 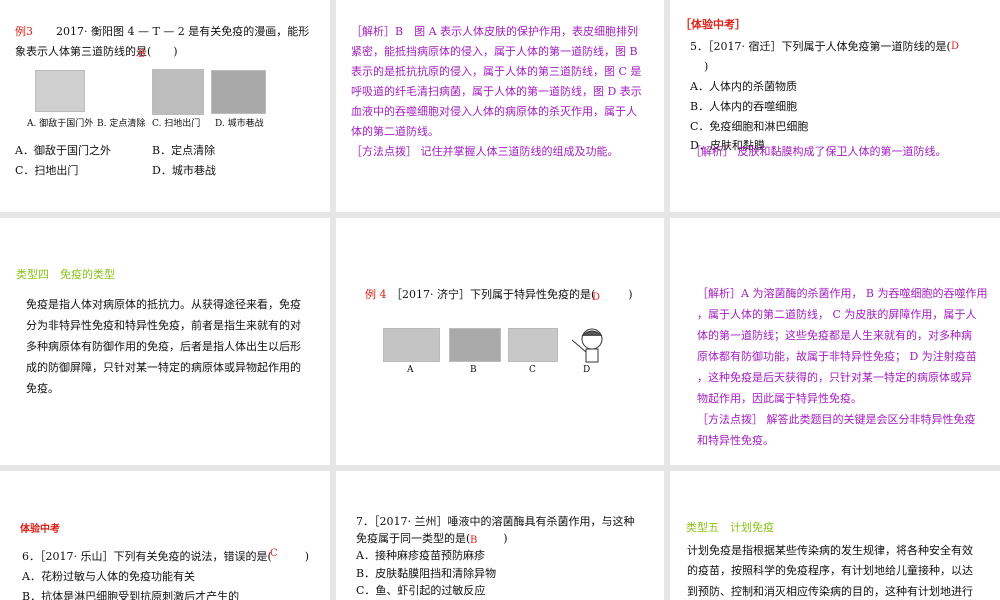 What do you see at coordinates (163, 325) in the screenshot?
I see `body-line: 分为非特异性免疫和特异性免疫，前者是指生来就有的对` at bounding box center [163, 325].